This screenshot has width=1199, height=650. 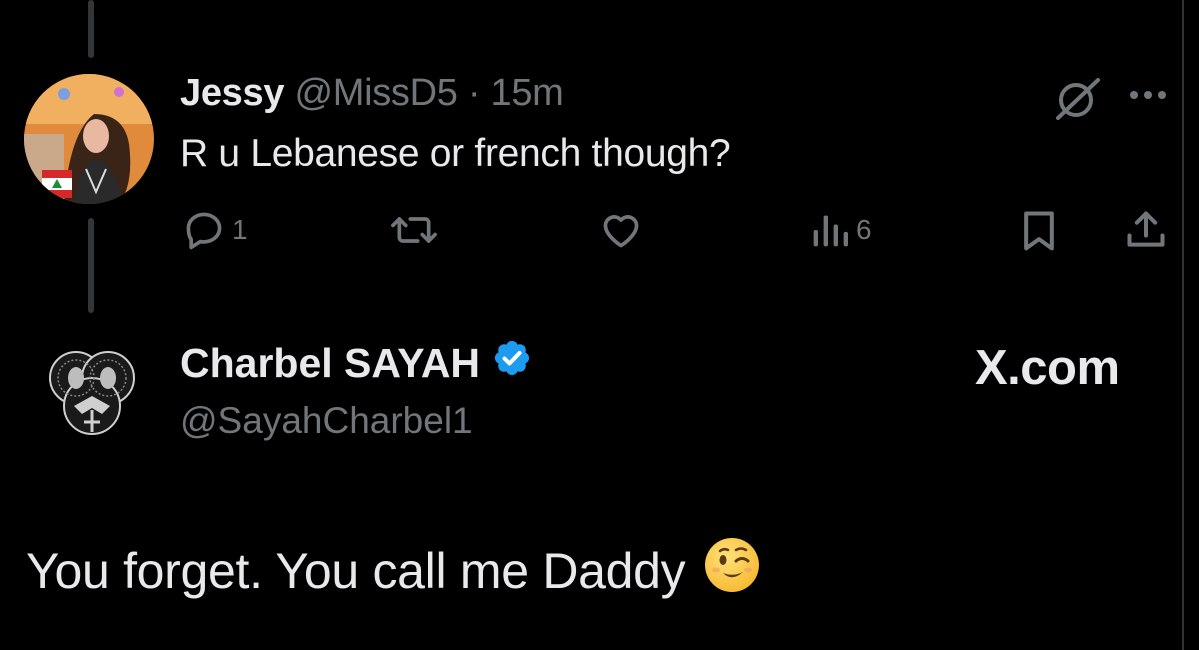 What do you see at coordinates (526, 93) in the screenshot?
I see `tweet-time: 15m` at bounding box center [526, 93].